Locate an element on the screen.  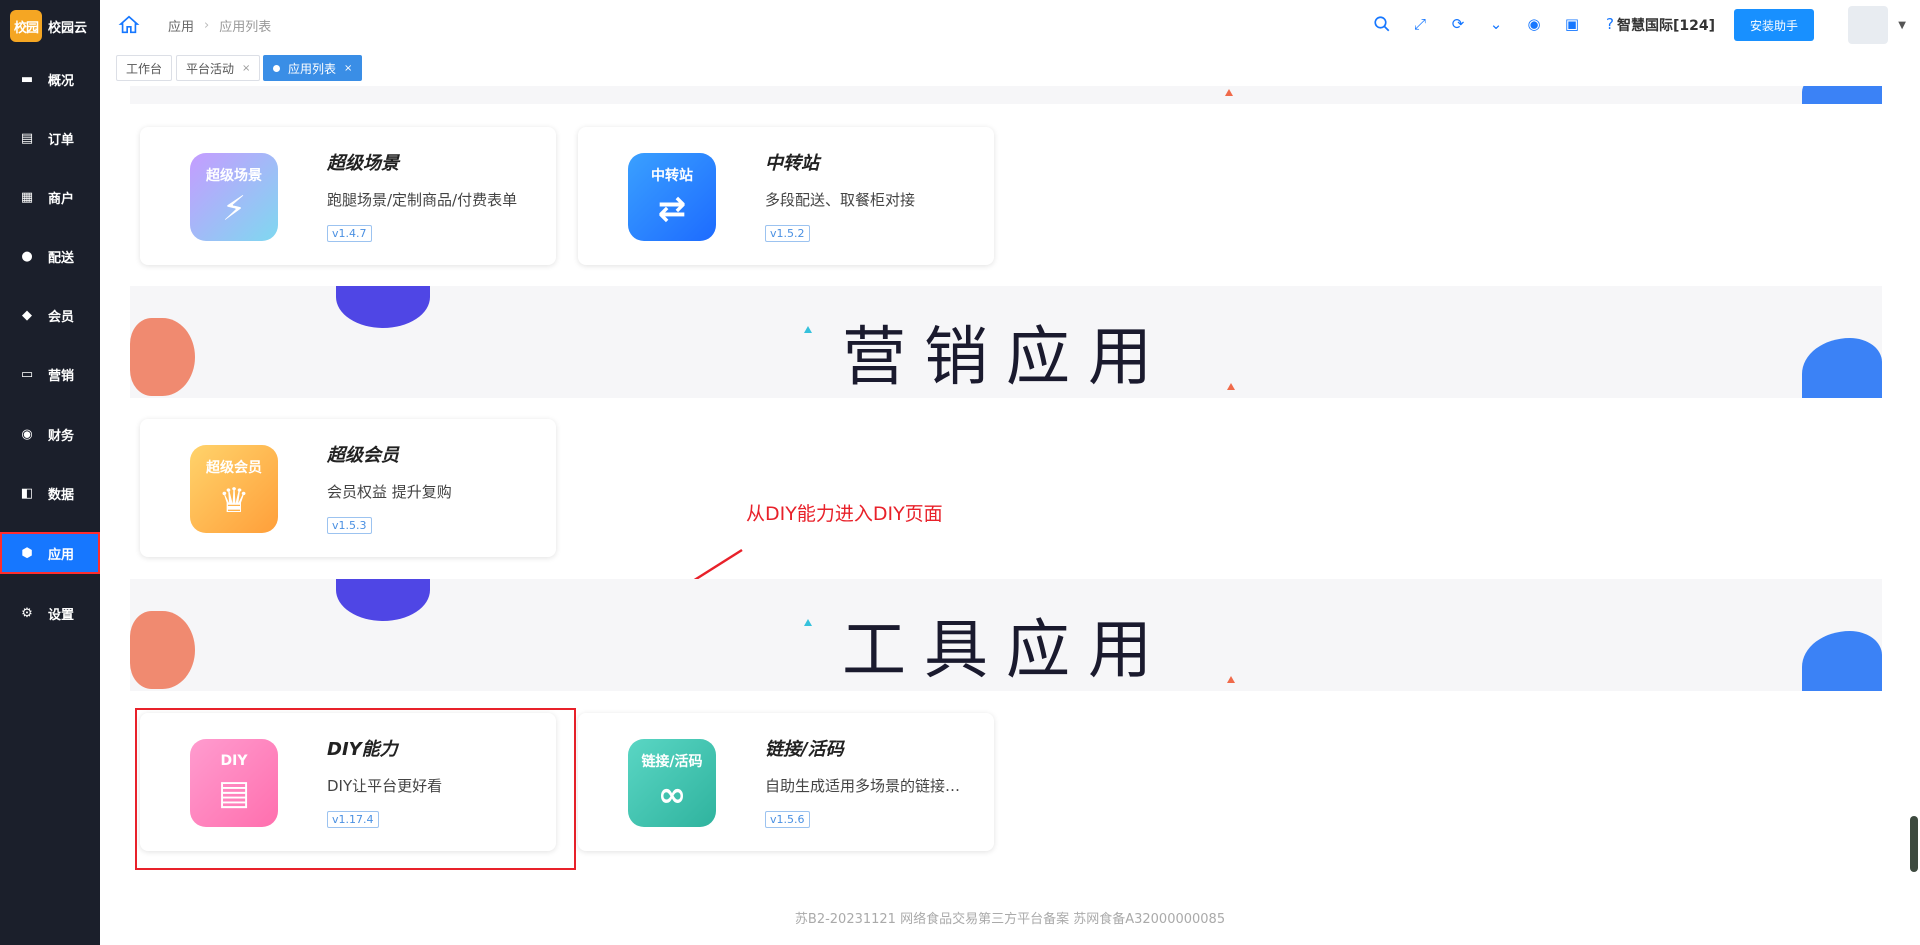
logo-text: 校园云 is located at coordinates (68, 28).